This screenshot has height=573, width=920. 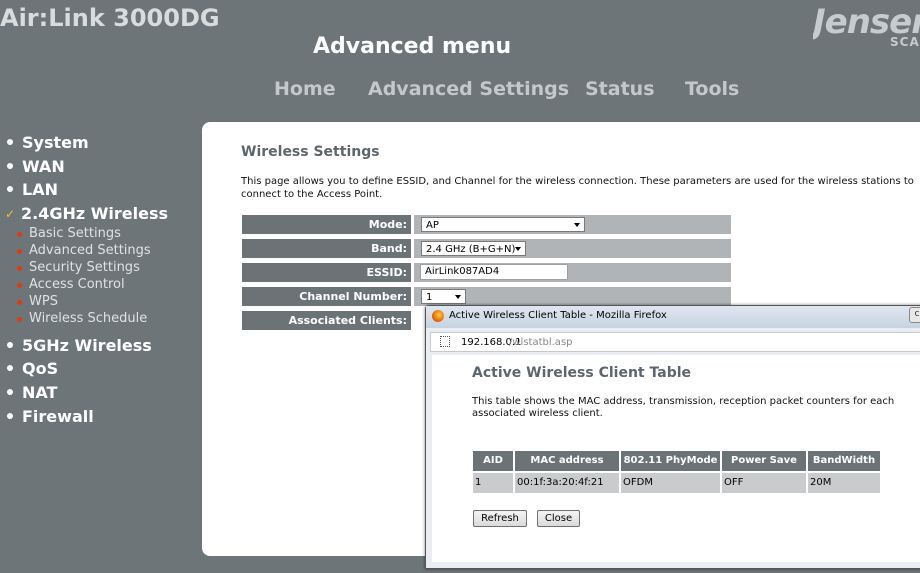 I want to click on sidebar-sub-label: Basic Settings, so click(x=75, y=233).